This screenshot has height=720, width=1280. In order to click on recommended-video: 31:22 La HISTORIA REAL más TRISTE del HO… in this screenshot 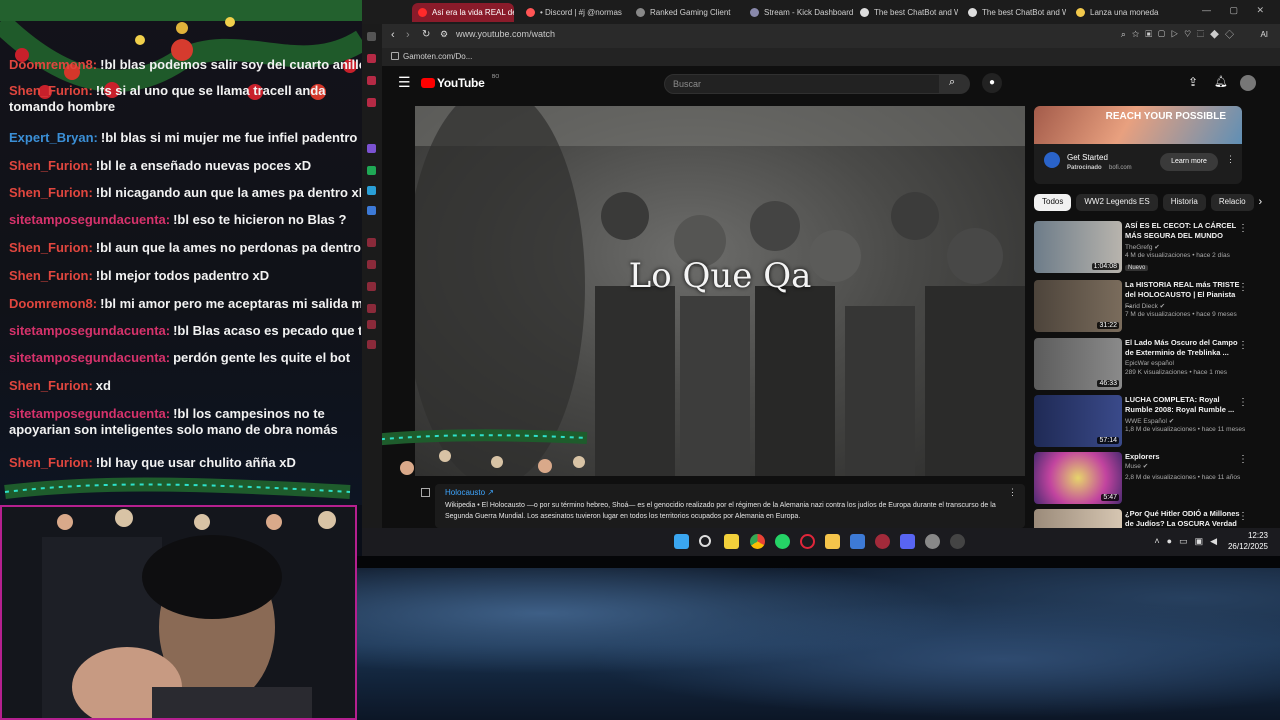, I will do `click(1152, 307)`.